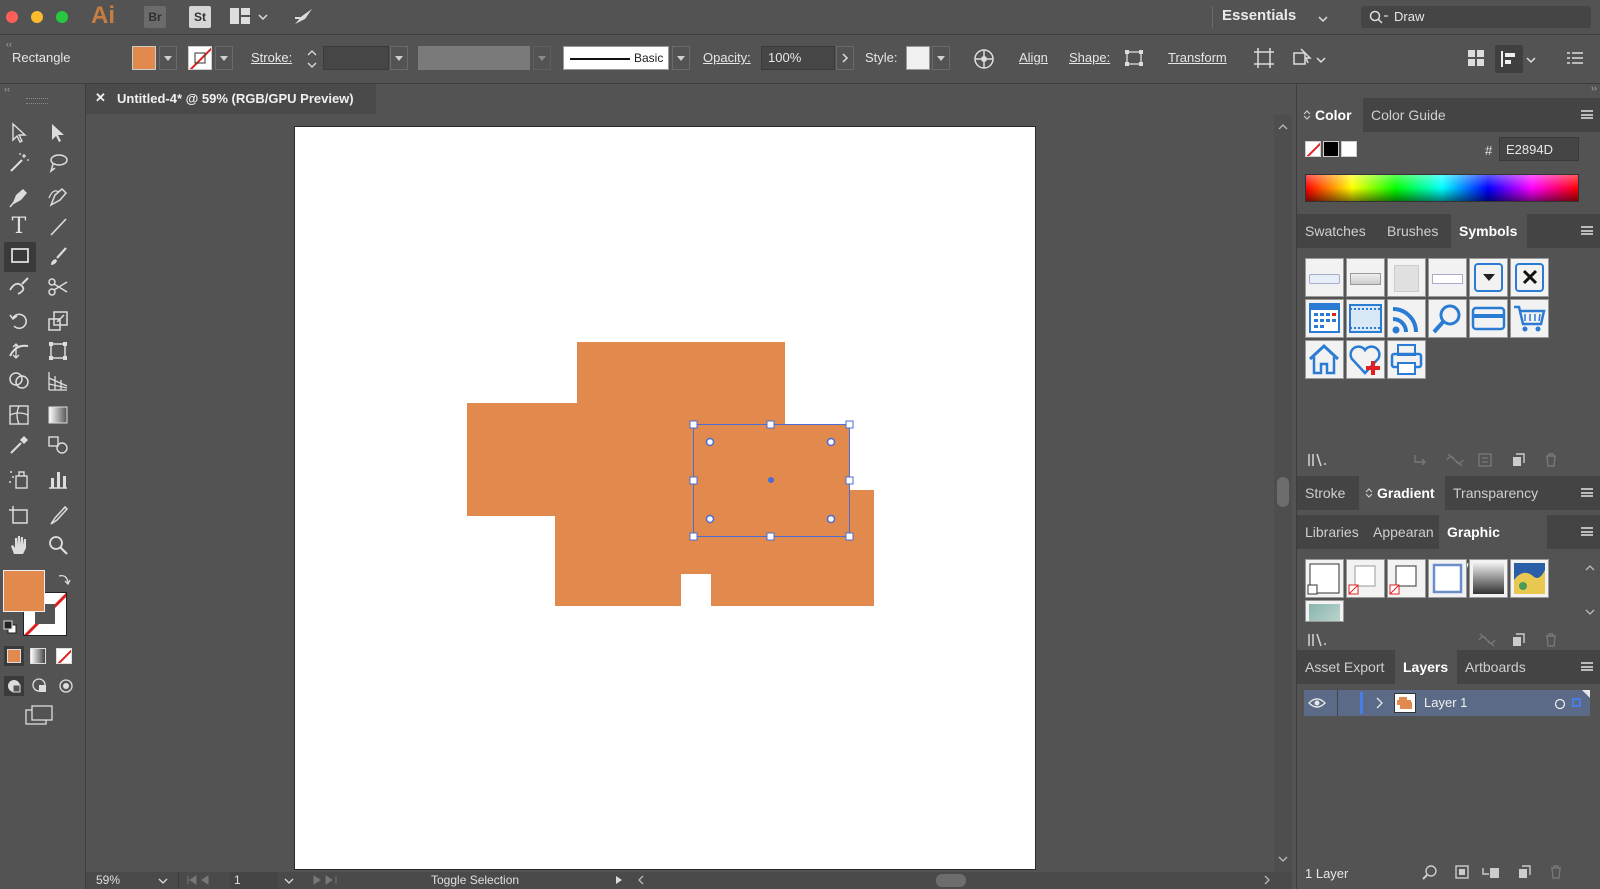 The image size is (1600, 889). What do you see at coordinates (619, 880) in the screenshot?
I see `status-menu-arrow-icon` at bounding box center [619, 880].